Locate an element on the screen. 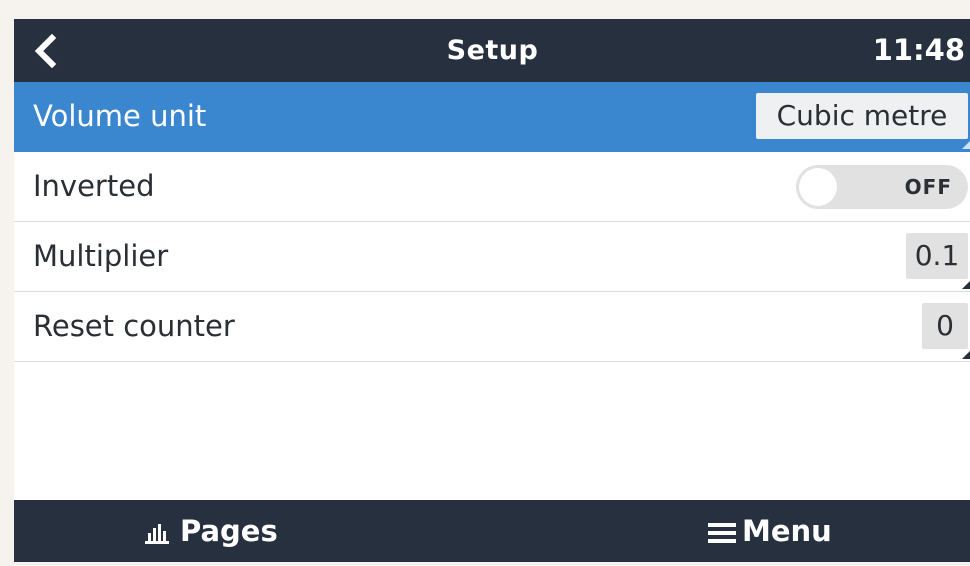 Image resolution: width=970 pixels, height=566 pixels. clock: 11:48 is located at coordinates (918, 50).